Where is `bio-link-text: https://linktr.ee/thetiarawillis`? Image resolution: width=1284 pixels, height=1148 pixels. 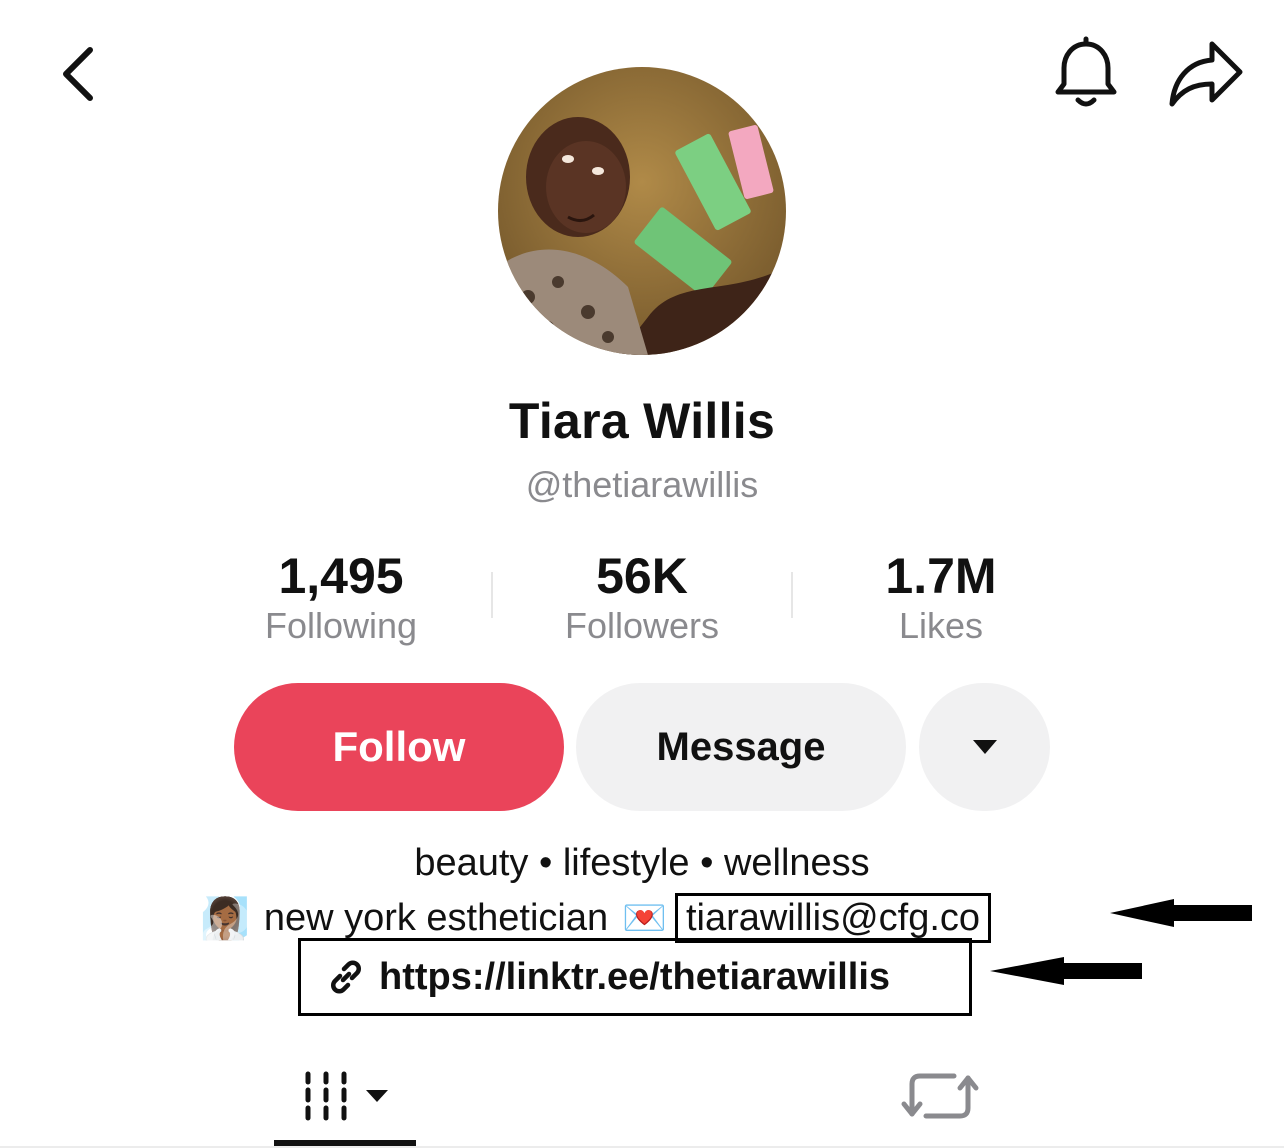
bio-link-text: https://linktr.ee/thetiarawillis is located at coordinates (635, 976).